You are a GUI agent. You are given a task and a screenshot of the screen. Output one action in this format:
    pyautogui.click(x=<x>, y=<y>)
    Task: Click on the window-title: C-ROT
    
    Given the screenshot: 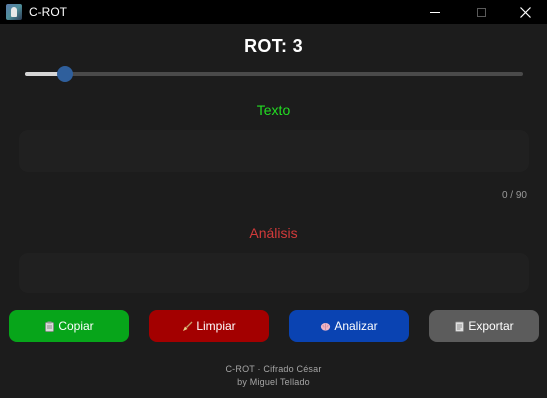 What is the action you would take?
    pyautogui.click(x=48, y=12)
    